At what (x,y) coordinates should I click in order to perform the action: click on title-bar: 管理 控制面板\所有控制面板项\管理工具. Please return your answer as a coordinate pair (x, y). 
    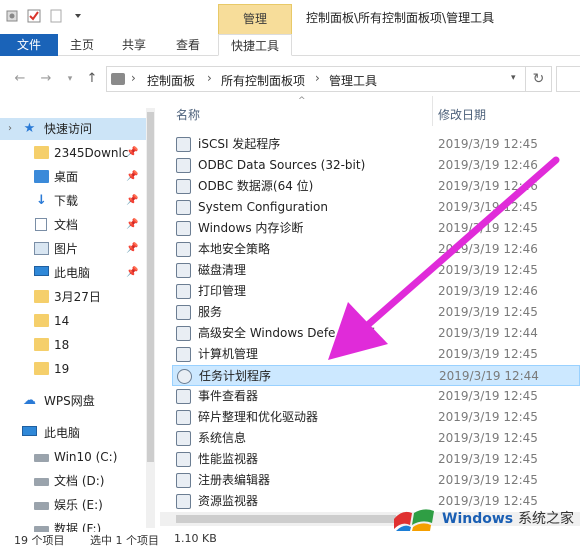
    Looking at the image, I should click on (290, 17).